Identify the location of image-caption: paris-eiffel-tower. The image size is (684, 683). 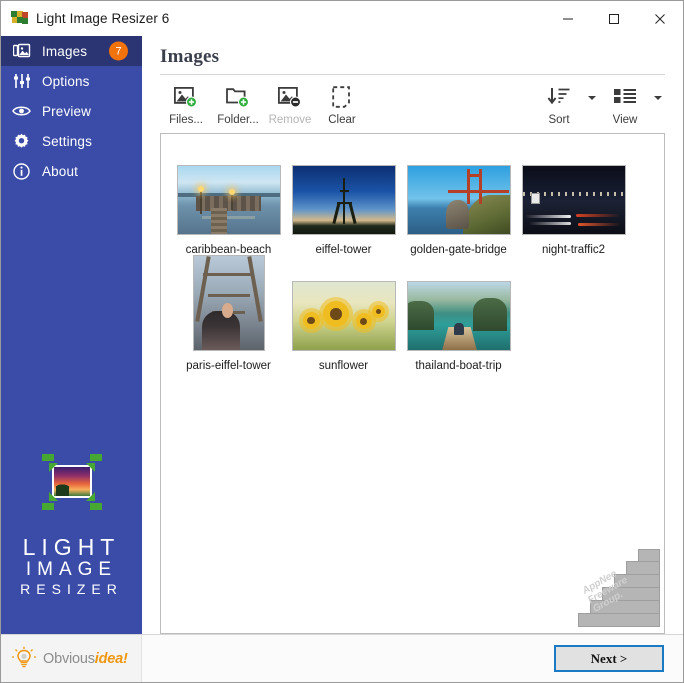
(228, 366).